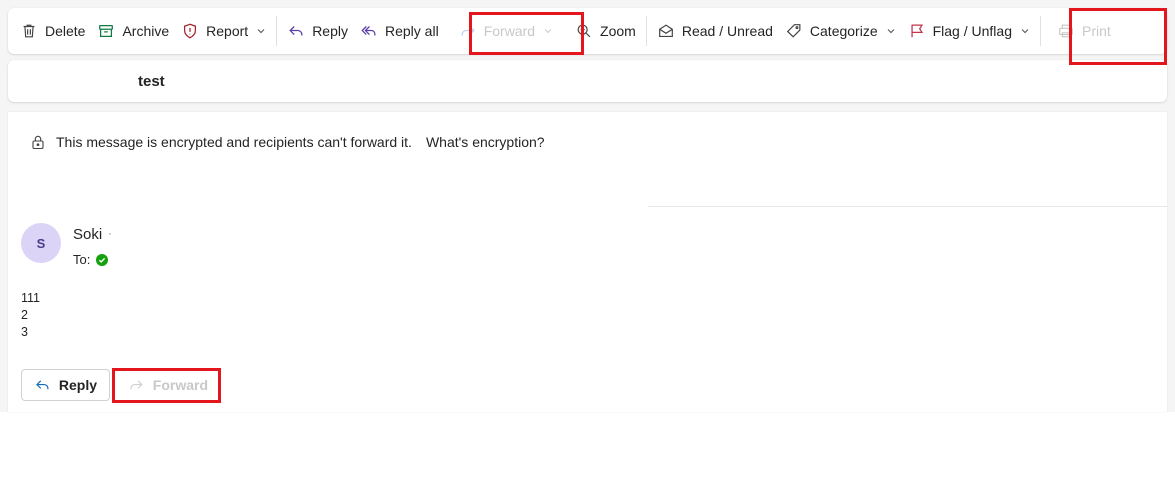 Image resolution: width=1175 pixels, height=488 pixels. What do you see at coordinates (665, 30) in the screenshot?
I see `envelope-open-icon` at bounding box center [665, 30].